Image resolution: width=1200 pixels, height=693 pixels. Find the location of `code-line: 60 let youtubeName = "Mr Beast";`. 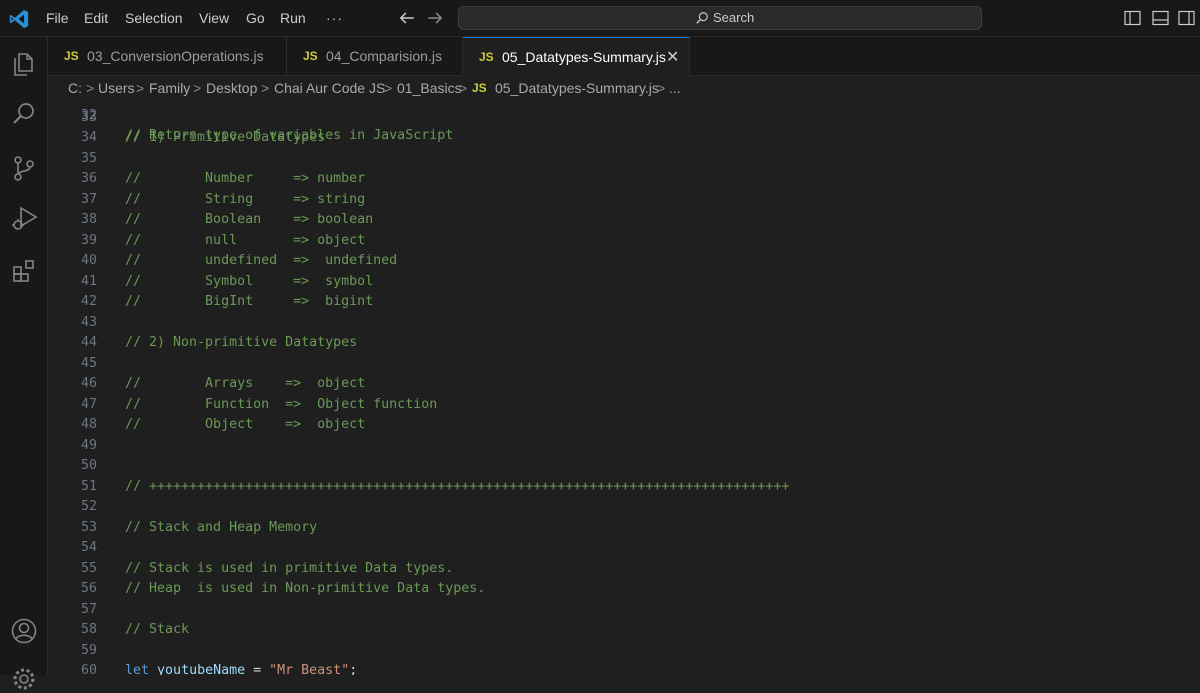

code-line: 60 let youtubeName = "Mr Beast"; is located at coordinates (624, 668).